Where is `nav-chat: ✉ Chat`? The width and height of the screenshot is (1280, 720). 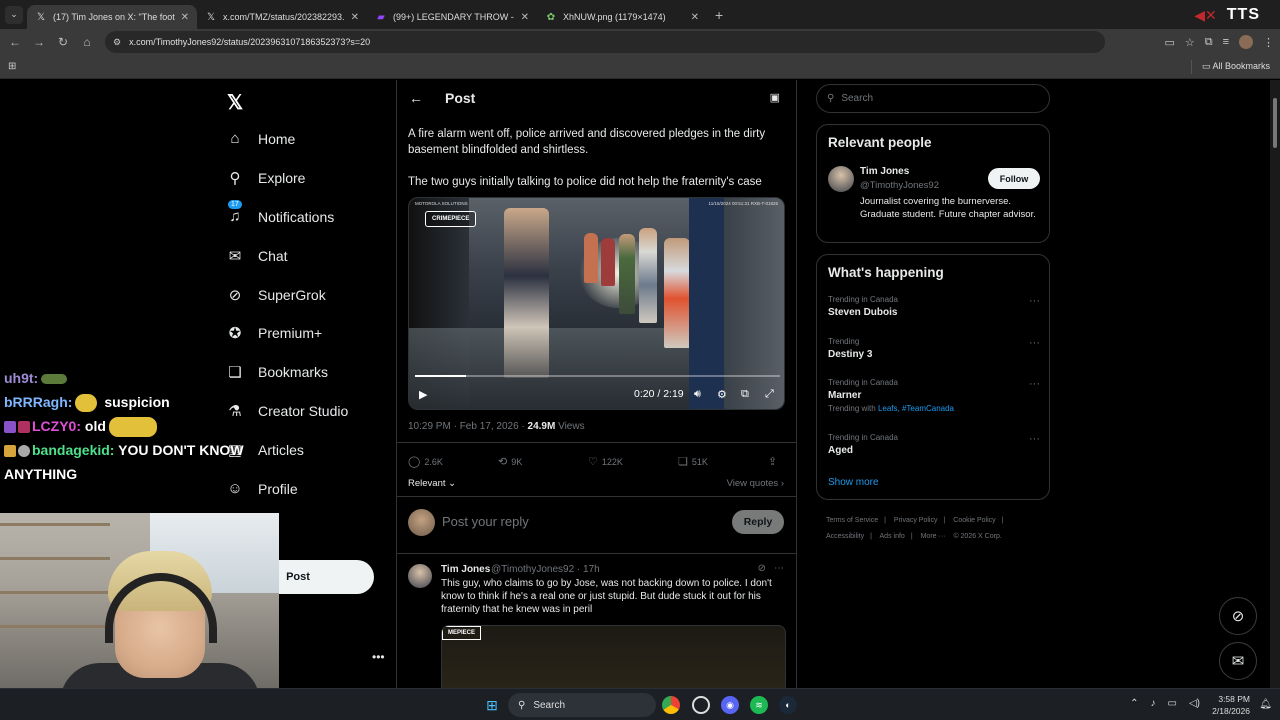 nav-chat: ✉ Chat is located at coordinates (257, 256).